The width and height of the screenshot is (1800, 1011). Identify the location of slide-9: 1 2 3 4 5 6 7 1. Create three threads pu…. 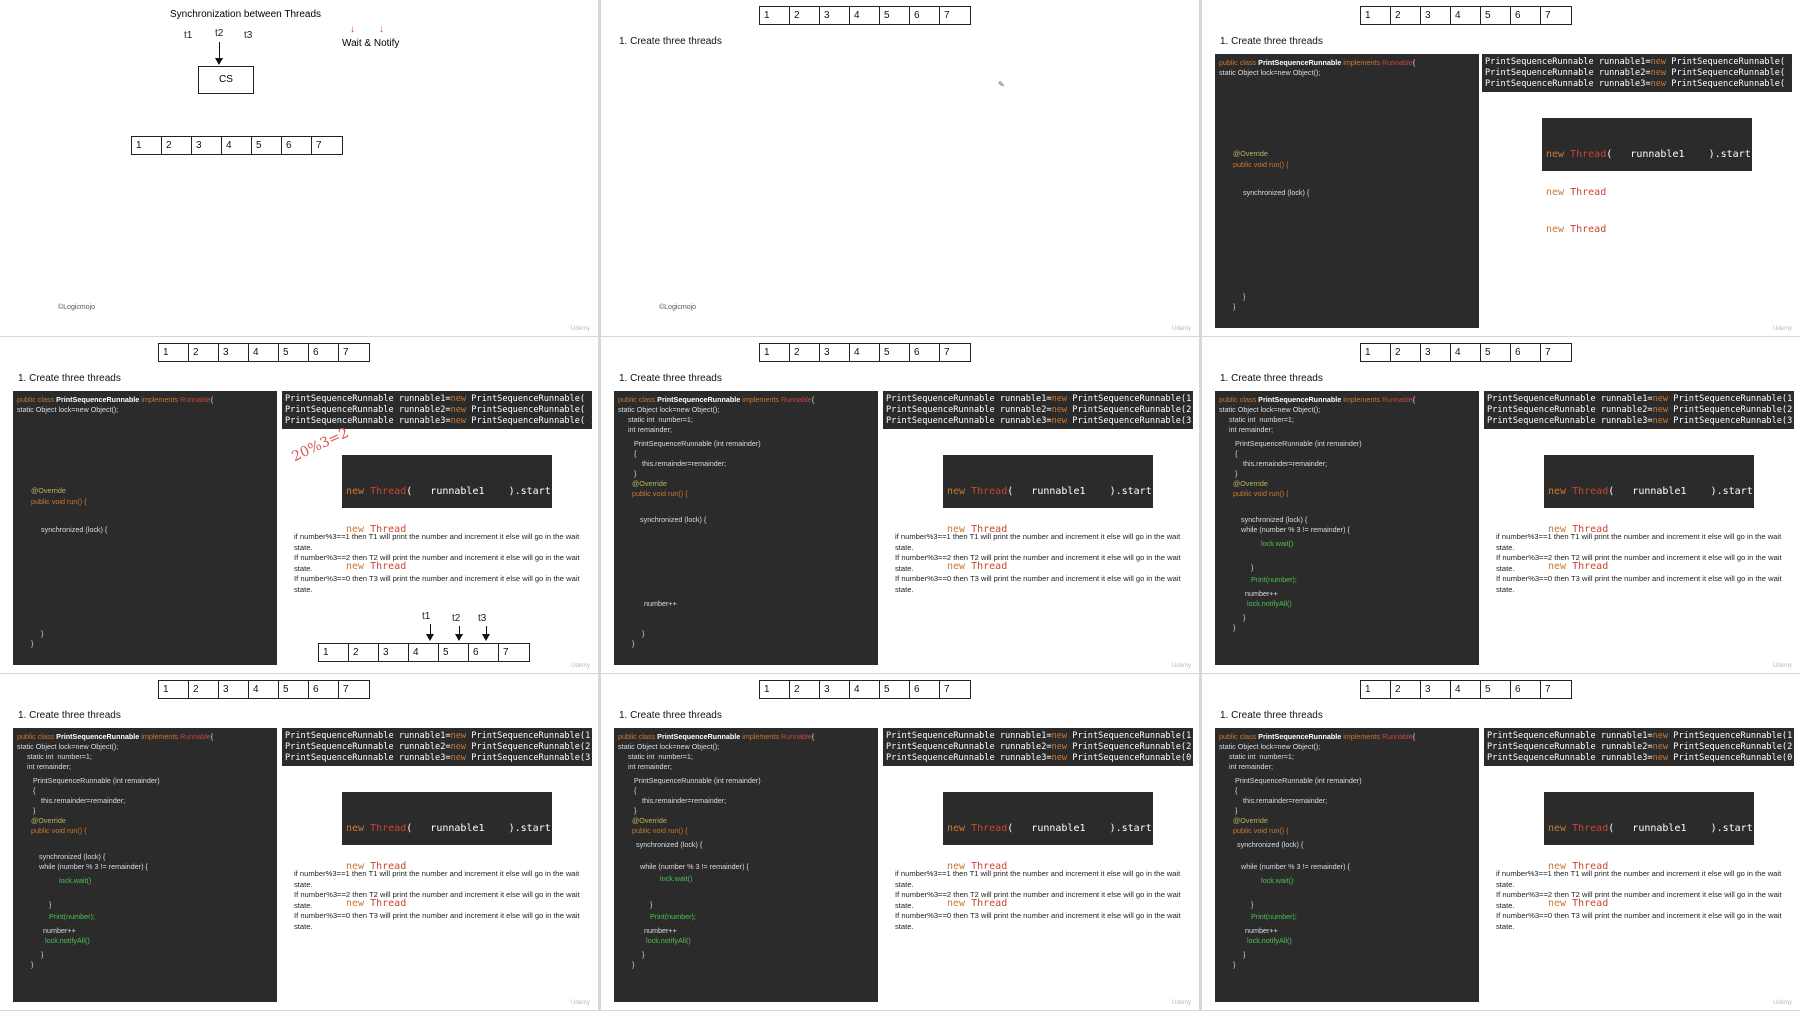
(1501, 842).